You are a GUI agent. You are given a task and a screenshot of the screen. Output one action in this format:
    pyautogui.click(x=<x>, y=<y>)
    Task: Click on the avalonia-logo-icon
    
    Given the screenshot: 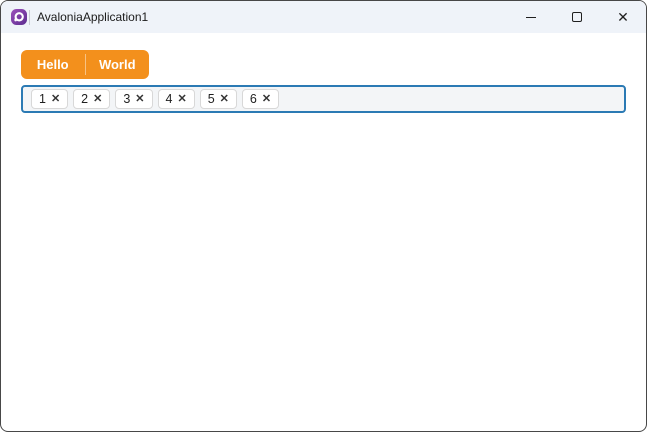 What is the action you would take?
    pyautogui.click(x=19, y=17)
    